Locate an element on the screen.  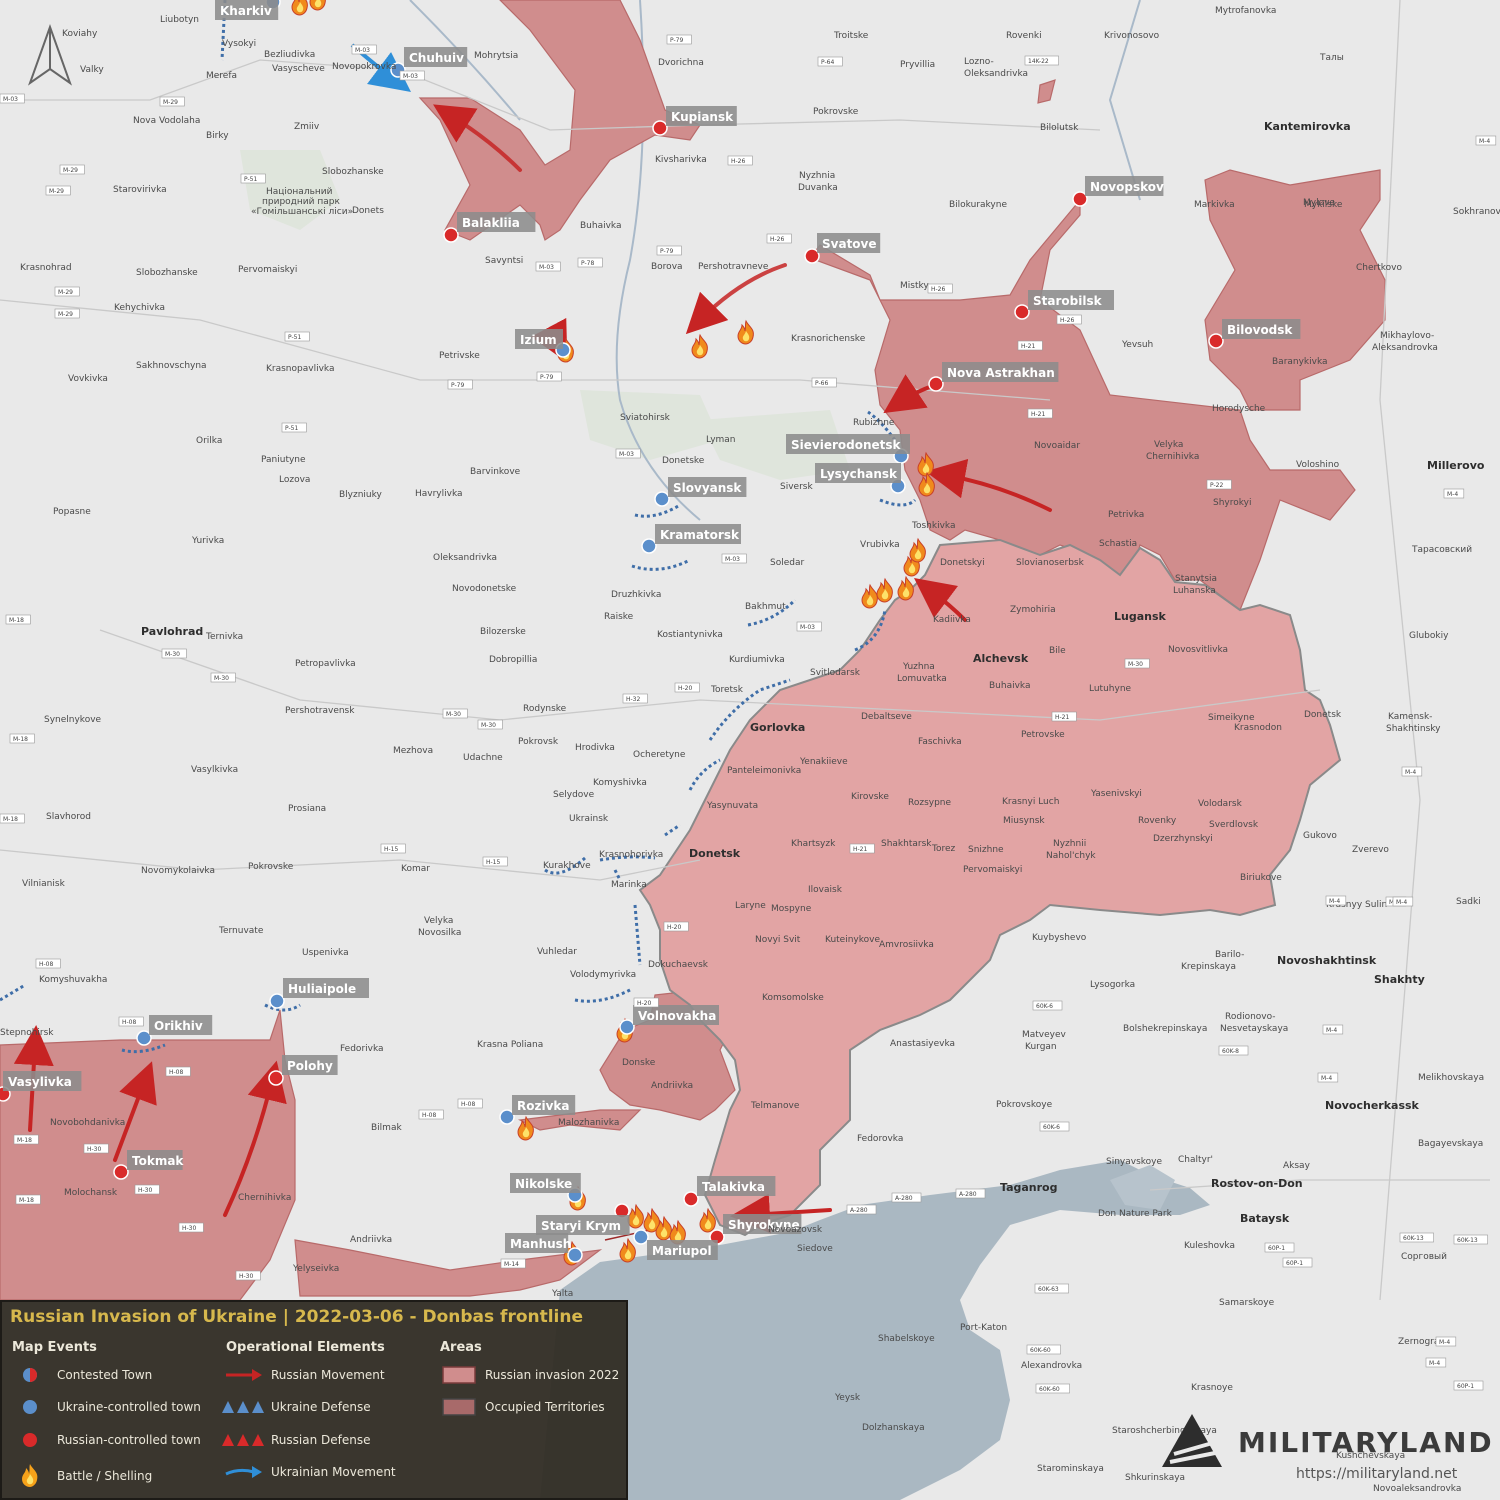
place-label-petrivske: Petrivske is located at coordinates (459, 356).